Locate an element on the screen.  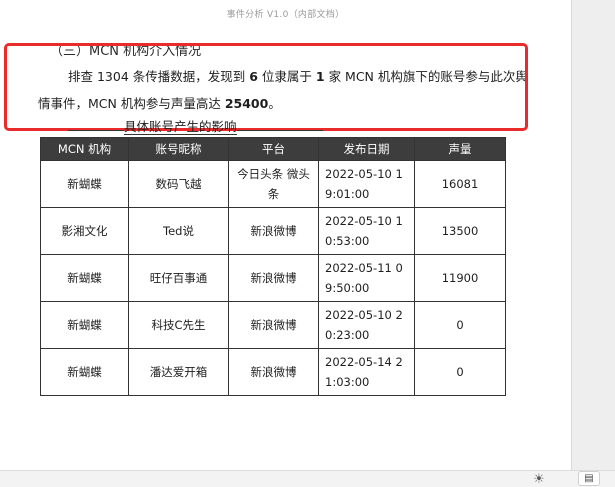
table-caption: 具体账号产生的影响 is located at coordinates (195, 125).